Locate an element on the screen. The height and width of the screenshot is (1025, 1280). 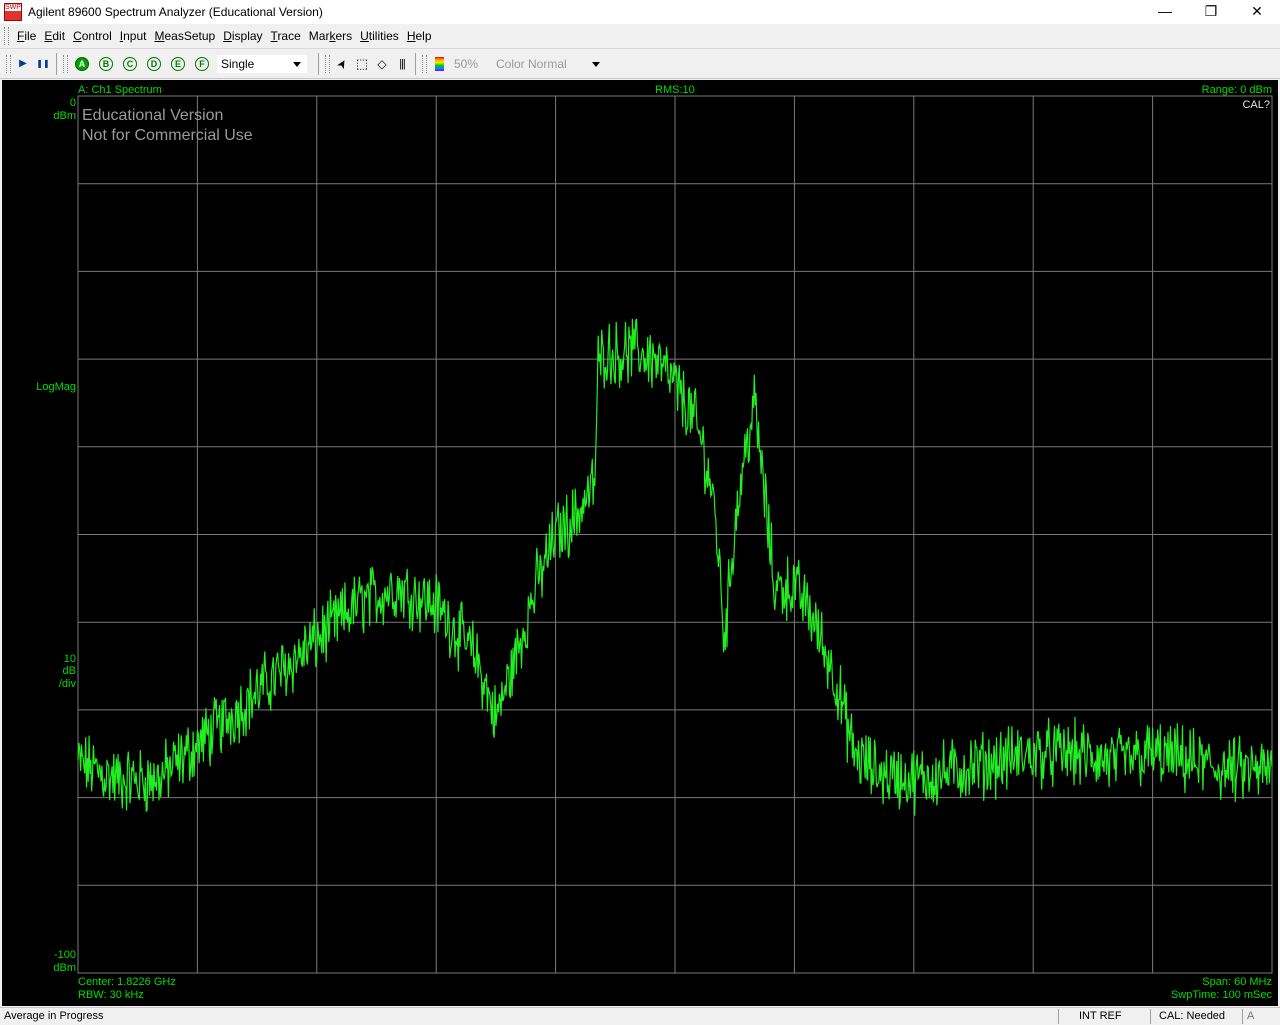
zoom-box-icon: ⬚ is located at coordinates (362, 64).